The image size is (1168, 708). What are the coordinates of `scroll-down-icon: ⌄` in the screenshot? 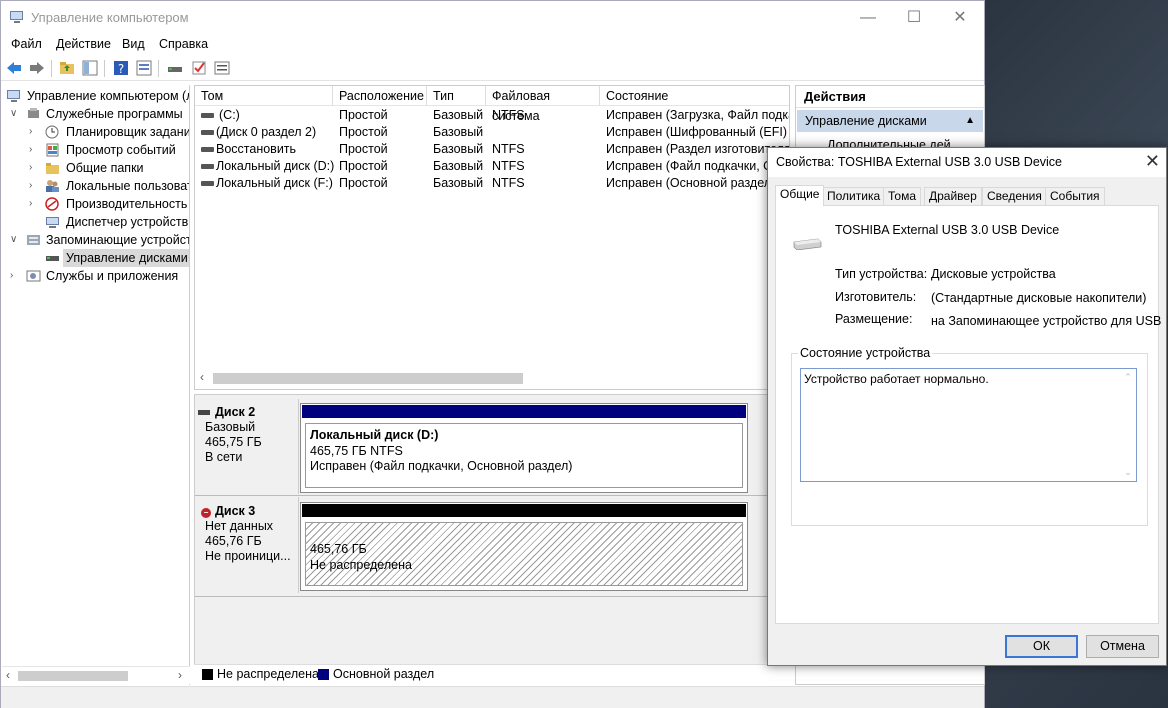 It's located at (1128, 472).